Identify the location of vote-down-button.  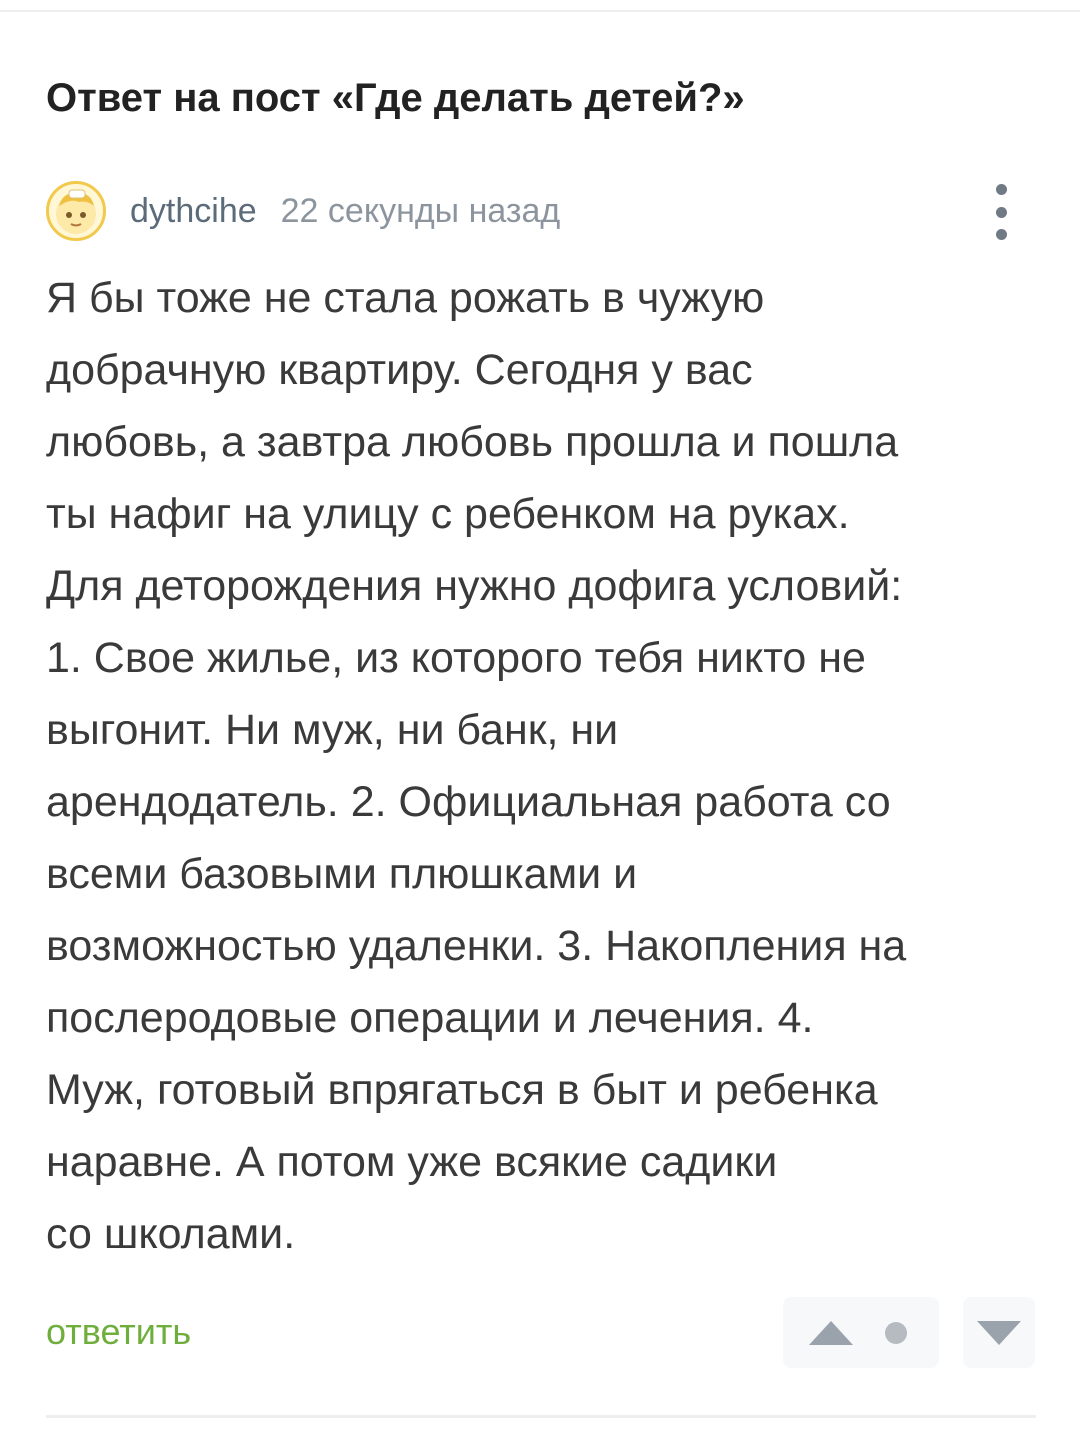
(999, 1332).